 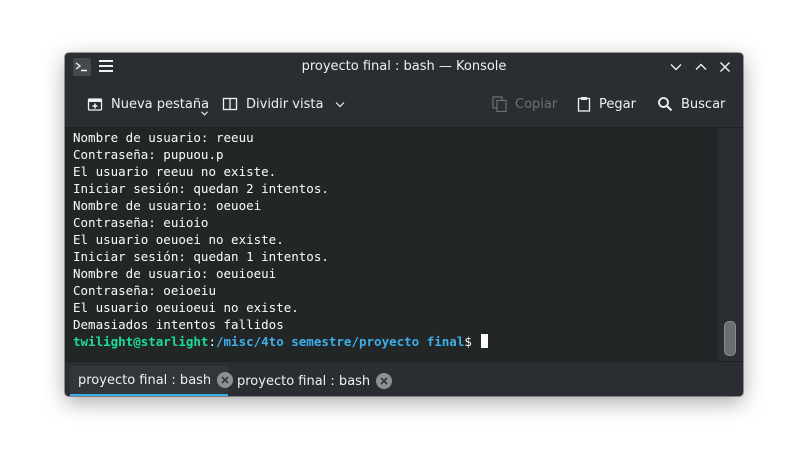 What do you see at coordinates (472, 341) in the screenshot?
I see `prompt-symbol: $` at bounding box center [472, 341].